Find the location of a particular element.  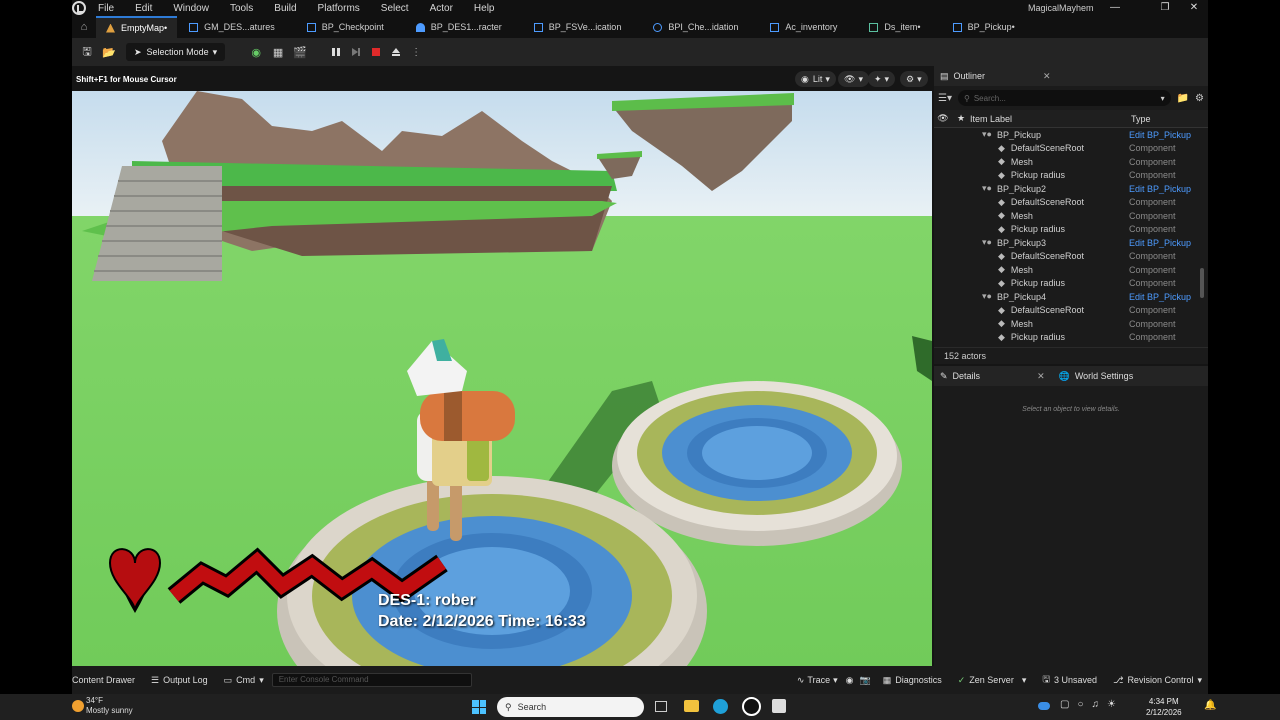

selection-mode-dropdown: ➤ Selection Mode ▾ is located at coordinates (176, 52).